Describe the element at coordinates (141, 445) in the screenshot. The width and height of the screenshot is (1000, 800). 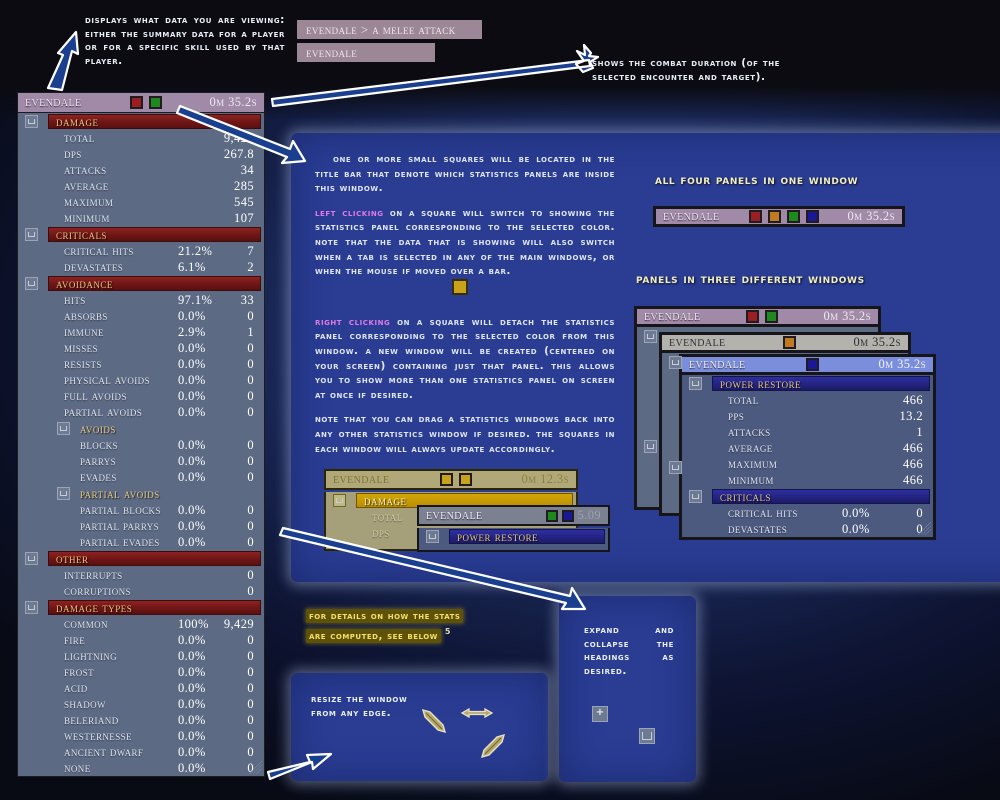
I see `stat-row: Blocks 0.0% 0` at that location.